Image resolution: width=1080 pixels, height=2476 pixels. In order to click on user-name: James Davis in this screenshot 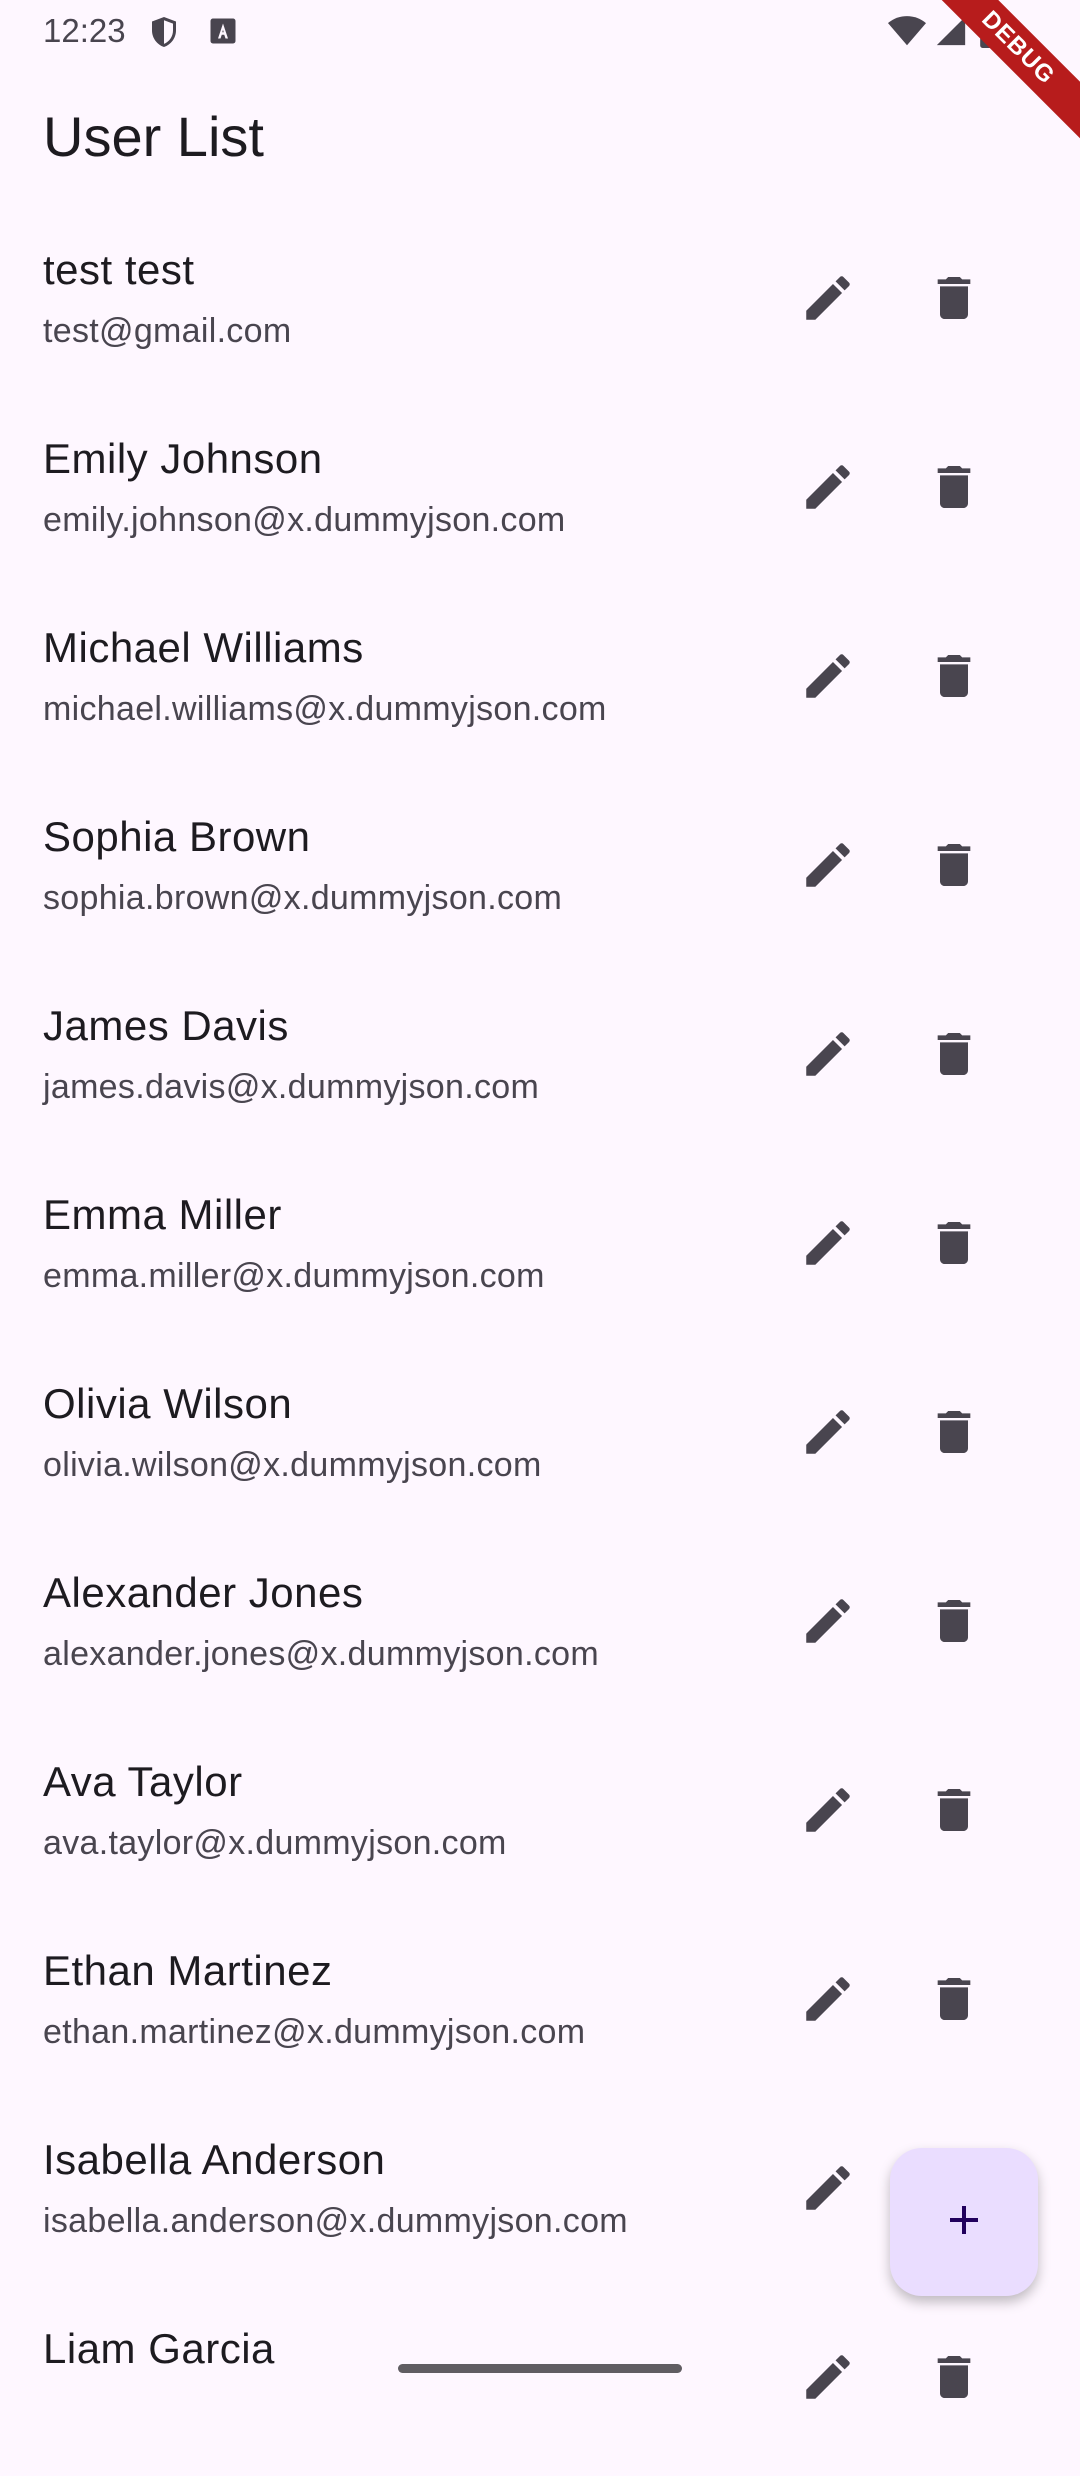, I will do `click(166, 1025)`.